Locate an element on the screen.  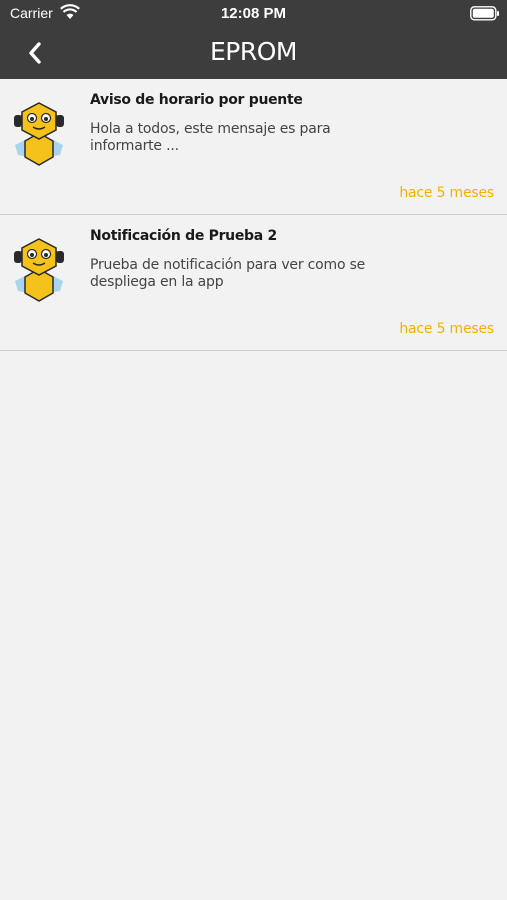
status-bar: Carrier 12:08 PM is located at coordinates (253, 14).